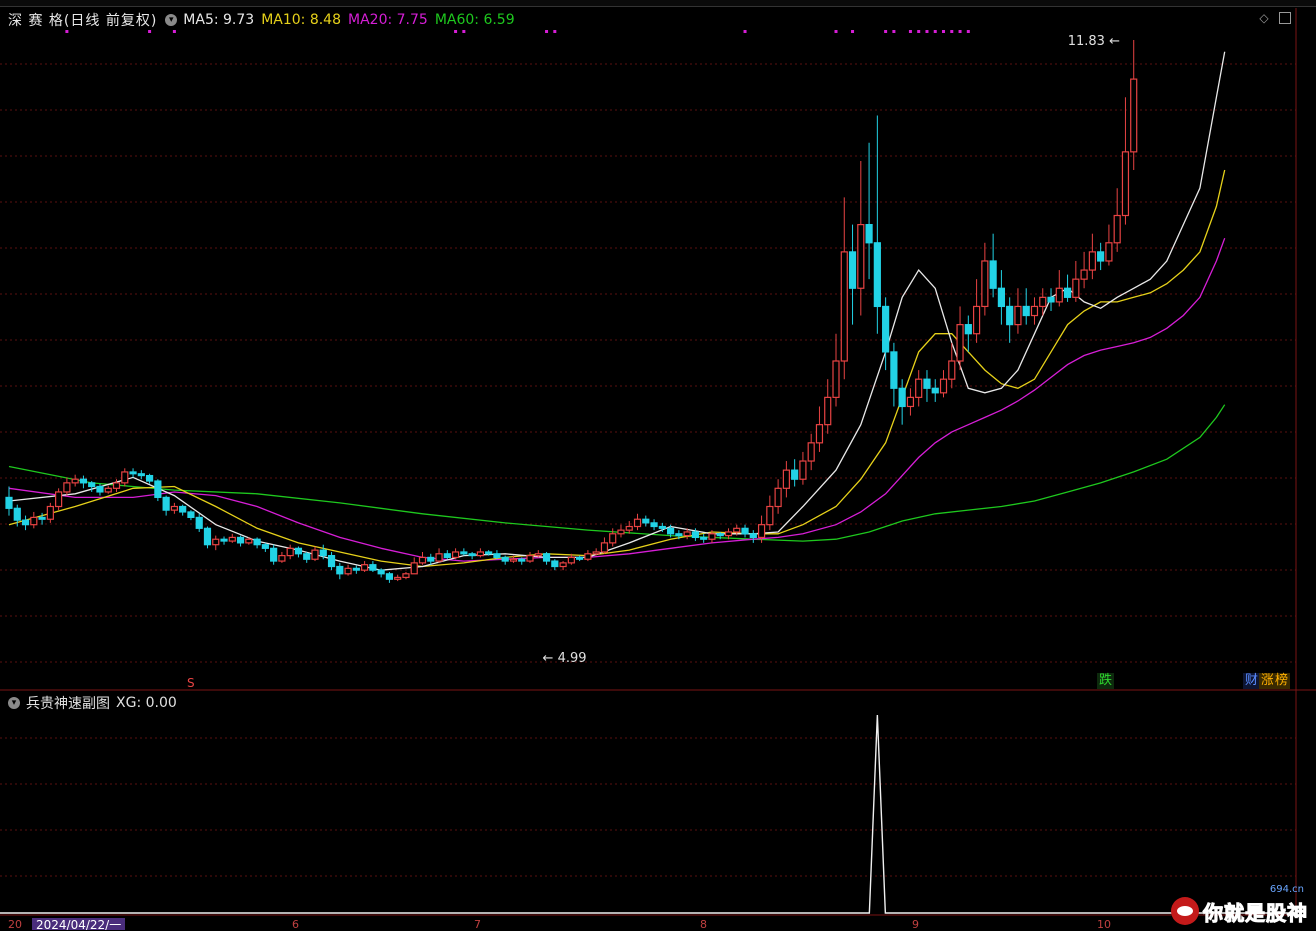  I want to click on fall-badge: 跌, so click(1106, 681).